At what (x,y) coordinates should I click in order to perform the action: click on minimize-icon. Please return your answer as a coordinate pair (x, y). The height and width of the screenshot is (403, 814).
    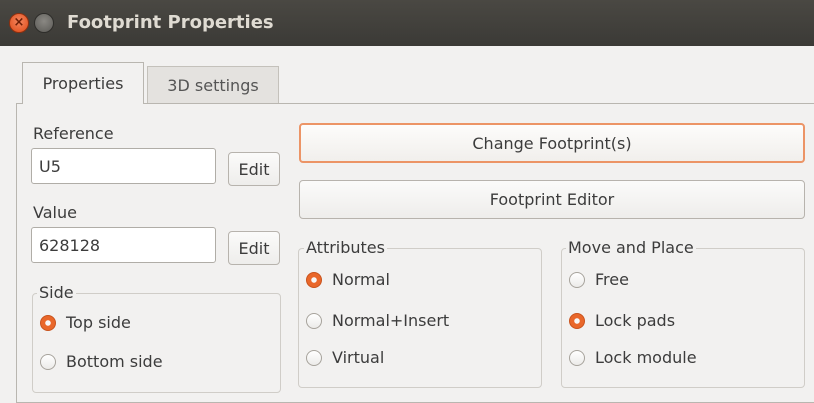
    Looking at the image, I should click on (44, 23).